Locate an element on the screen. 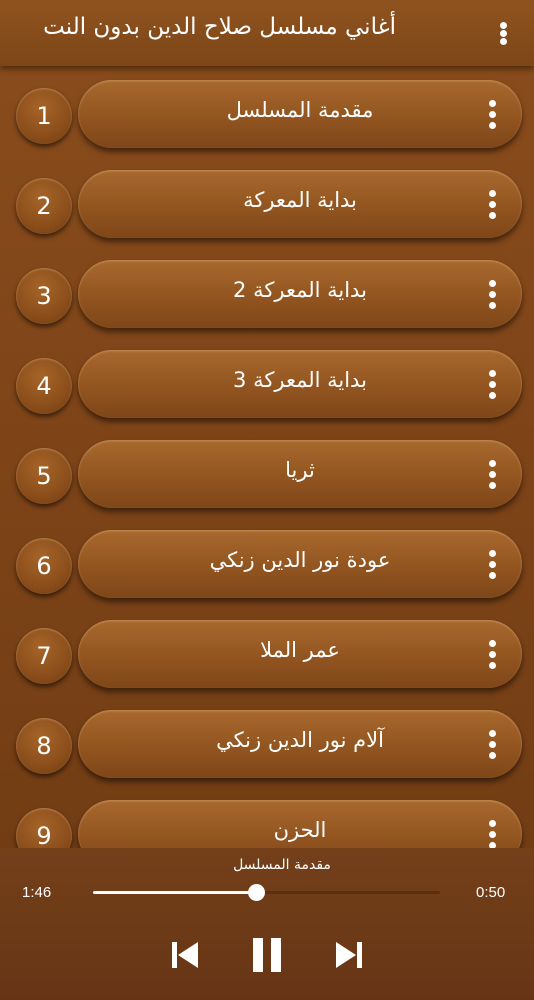  seek-bar is located at coordinates (266, 892).